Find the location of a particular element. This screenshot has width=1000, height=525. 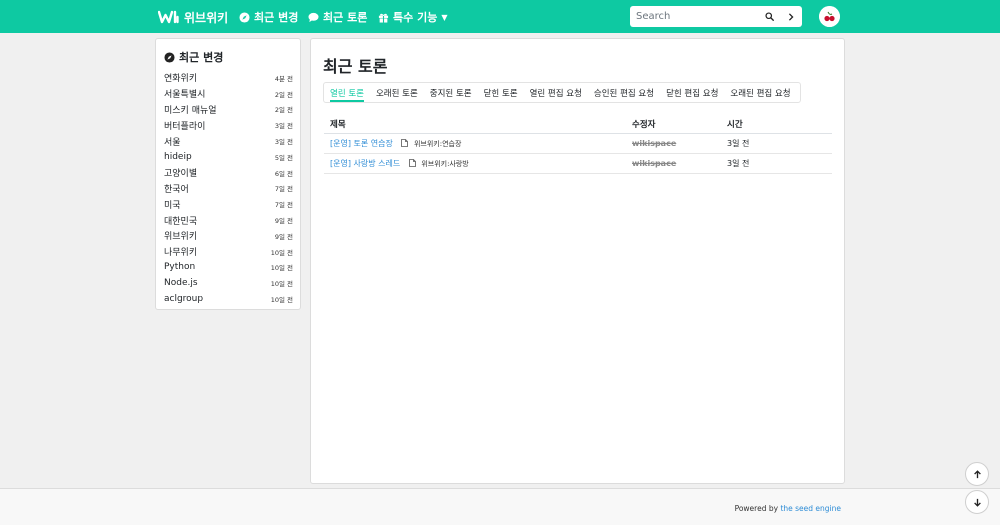

footer: Powered by the seed engine is located at coordinates (500, 506).